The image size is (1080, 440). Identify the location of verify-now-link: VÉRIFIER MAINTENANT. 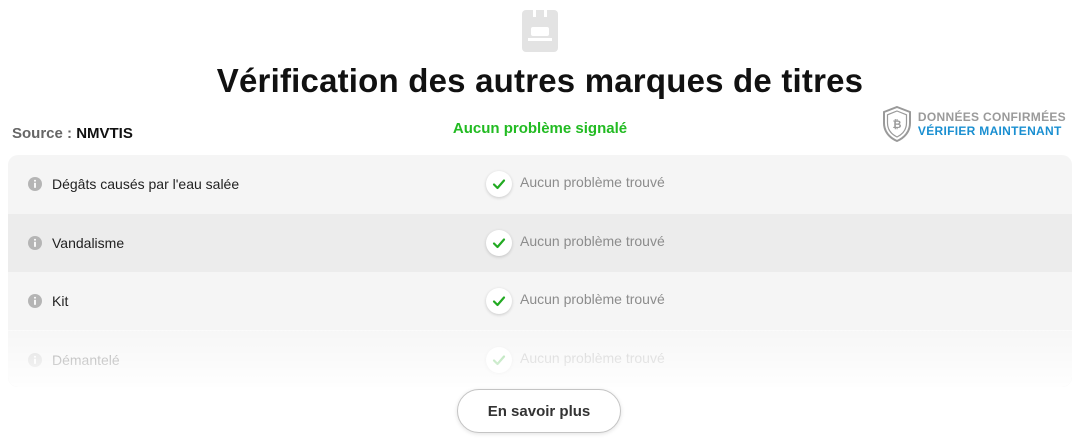
(992, 131).